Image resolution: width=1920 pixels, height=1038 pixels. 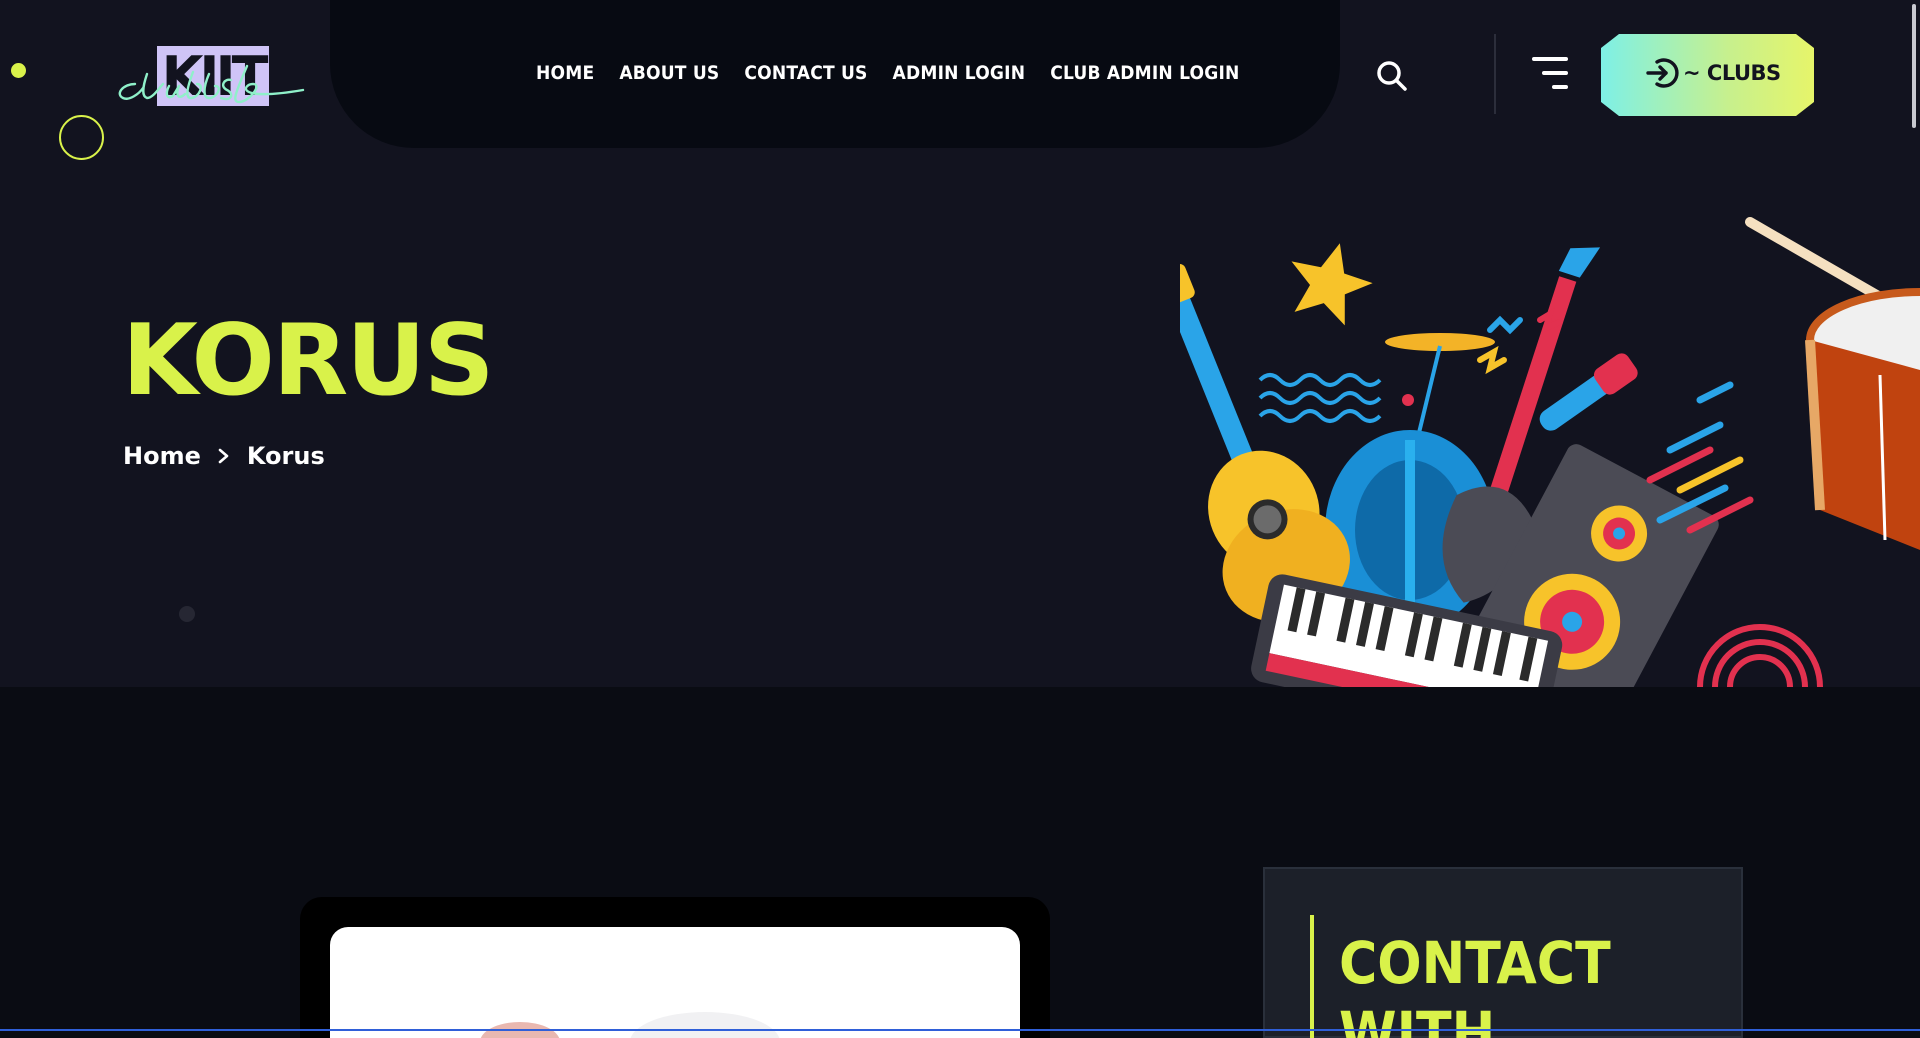 I want to click on search-icon, so click(x=1392, y=76).